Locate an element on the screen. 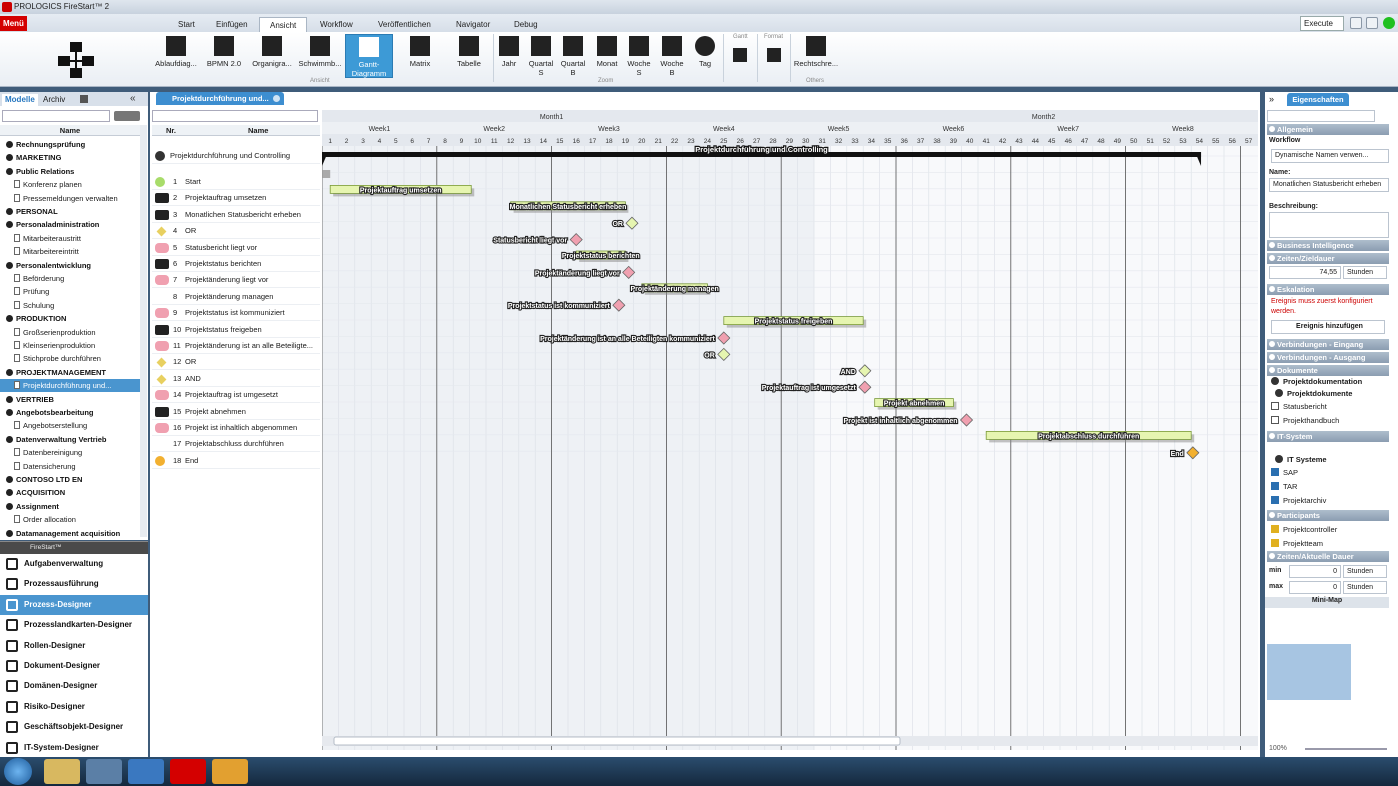 This screenshot has height=786, width=1398. tree-item: Pressemeldungen verwalten is located at coordinates (70, 198).